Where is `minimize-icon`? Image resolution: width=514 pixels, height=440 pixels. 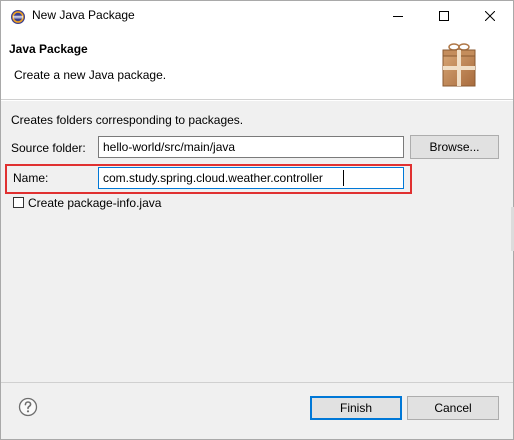 minimize-icon is located at coordinates (398, 16).